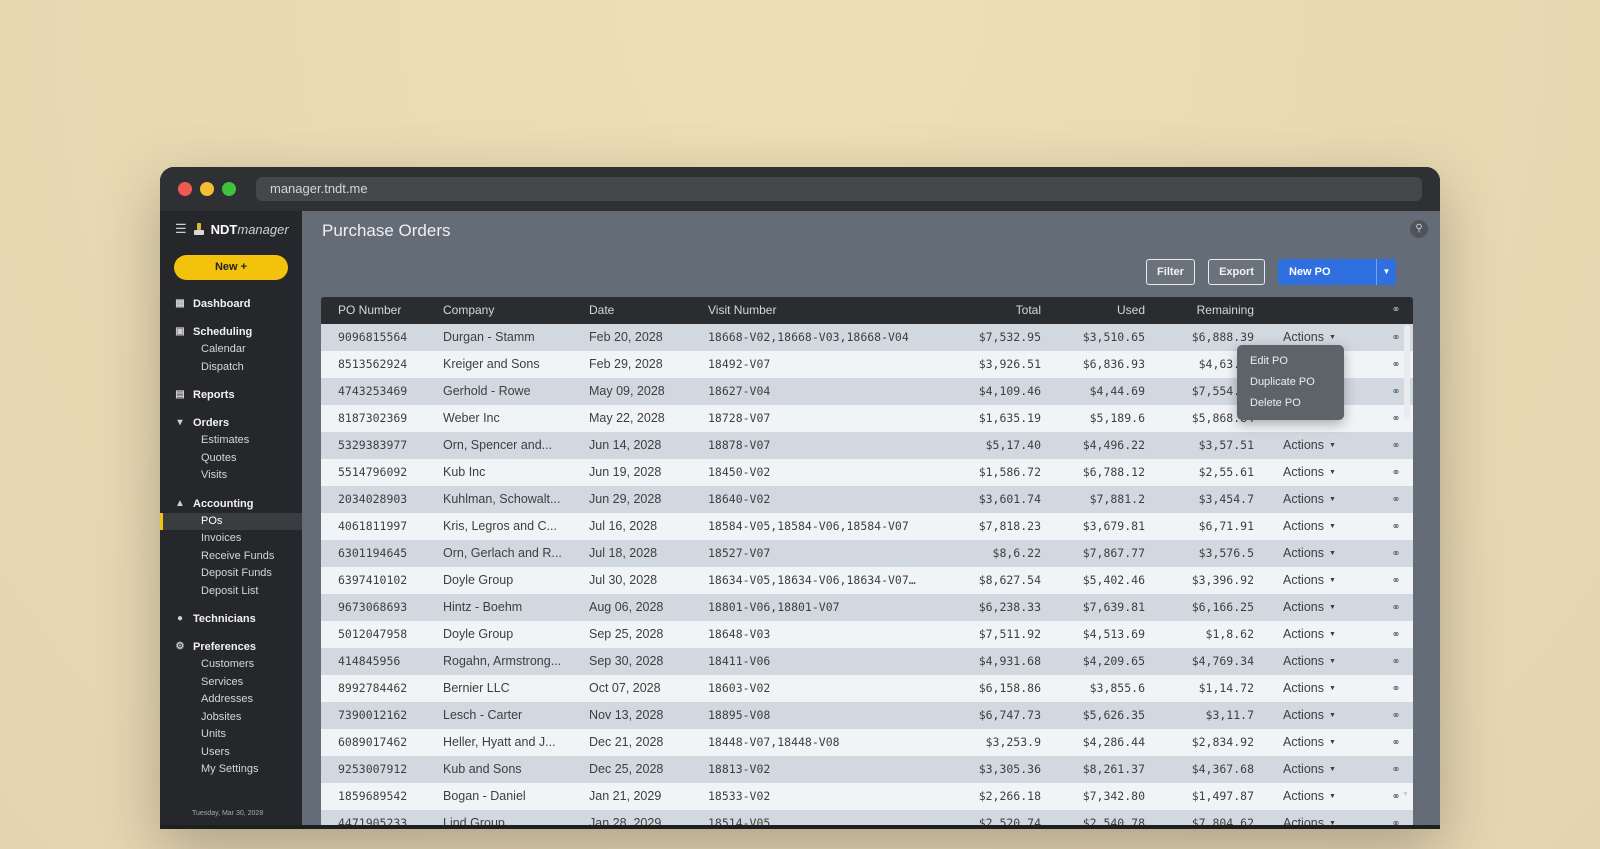 The width and height of the screenshot is (1600, 849). Describe the element at coordinates (231, 476) in the screenshot. I see `sidebar-subitem-visits: Visits` at that location.